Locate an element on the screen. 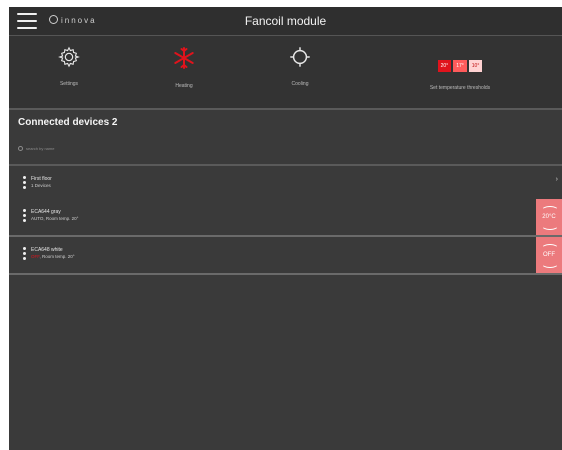  group-name: First floor is located at coordinates (41, 179).